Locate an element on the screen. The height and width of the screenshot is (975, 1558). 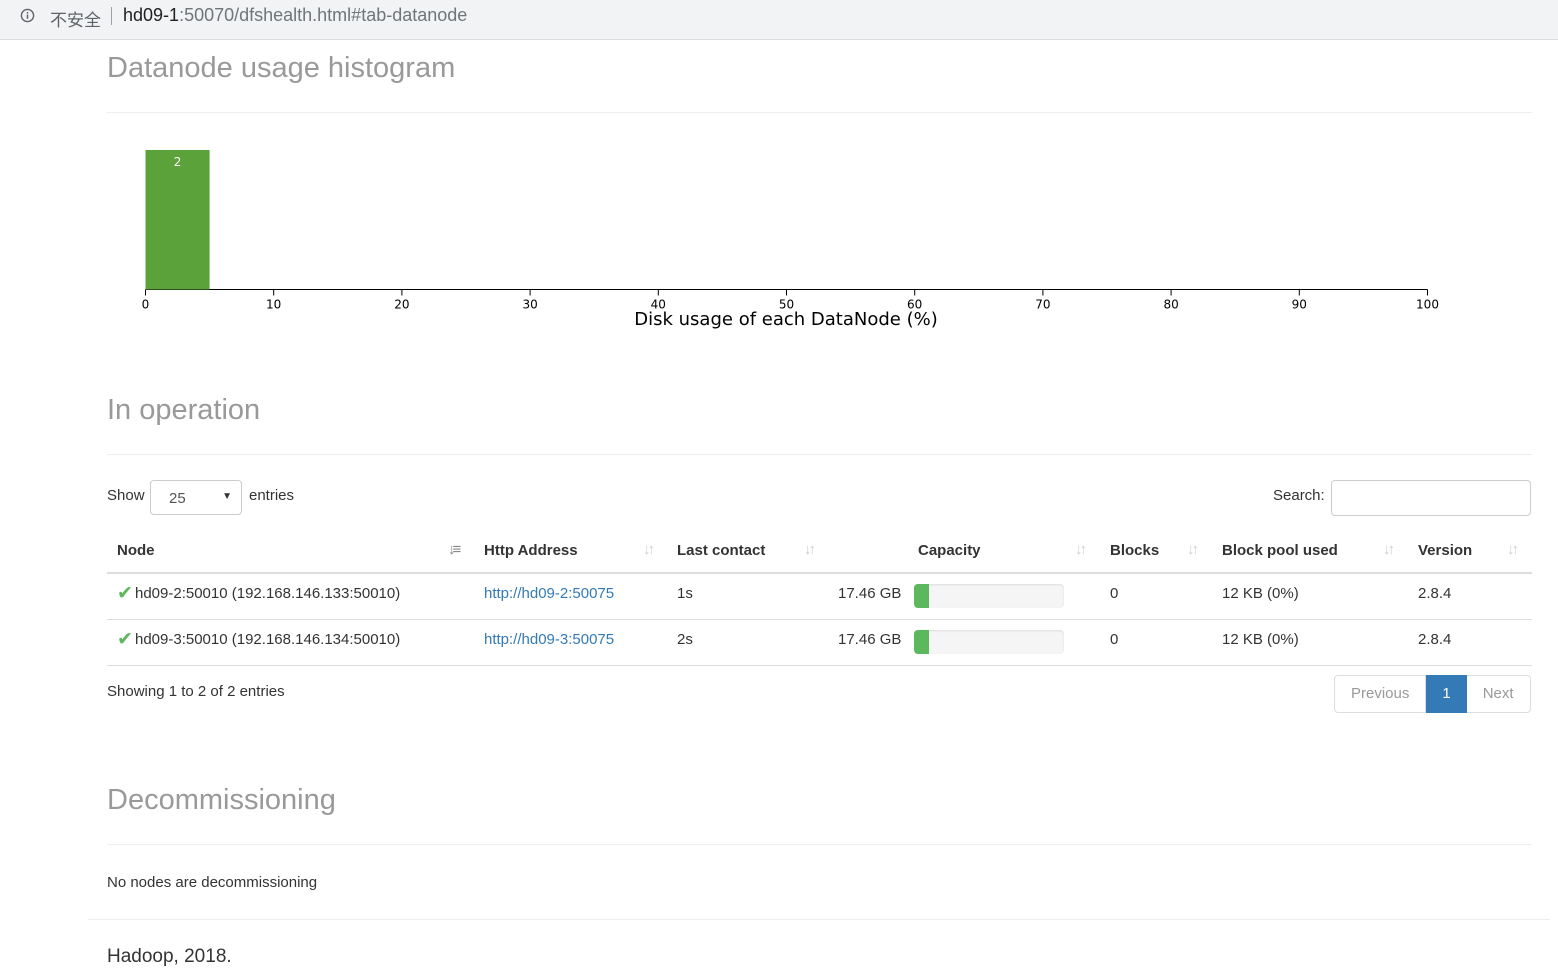
search-label: Search: is located at coordinates (1299, 495).